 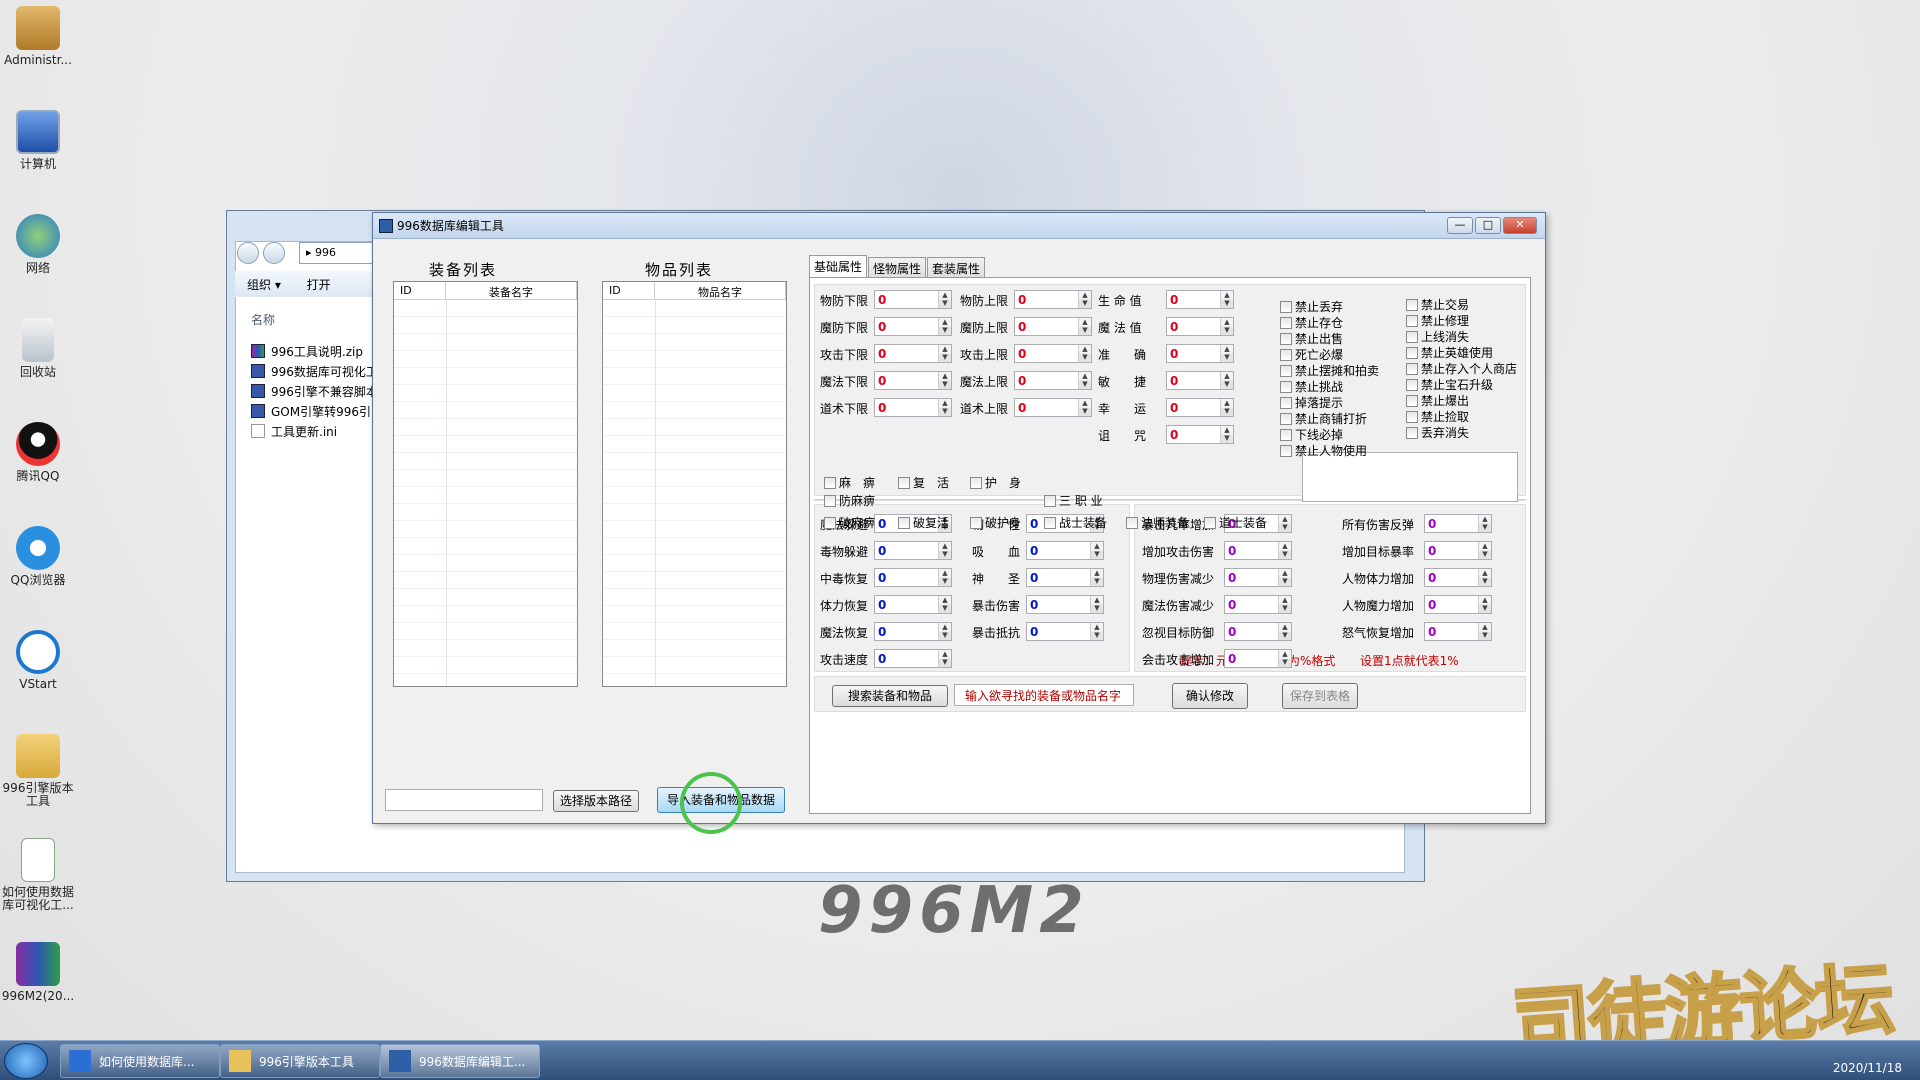 I want to click on checkbox: 禁止英雄使用, so click(x=1449, y=352).